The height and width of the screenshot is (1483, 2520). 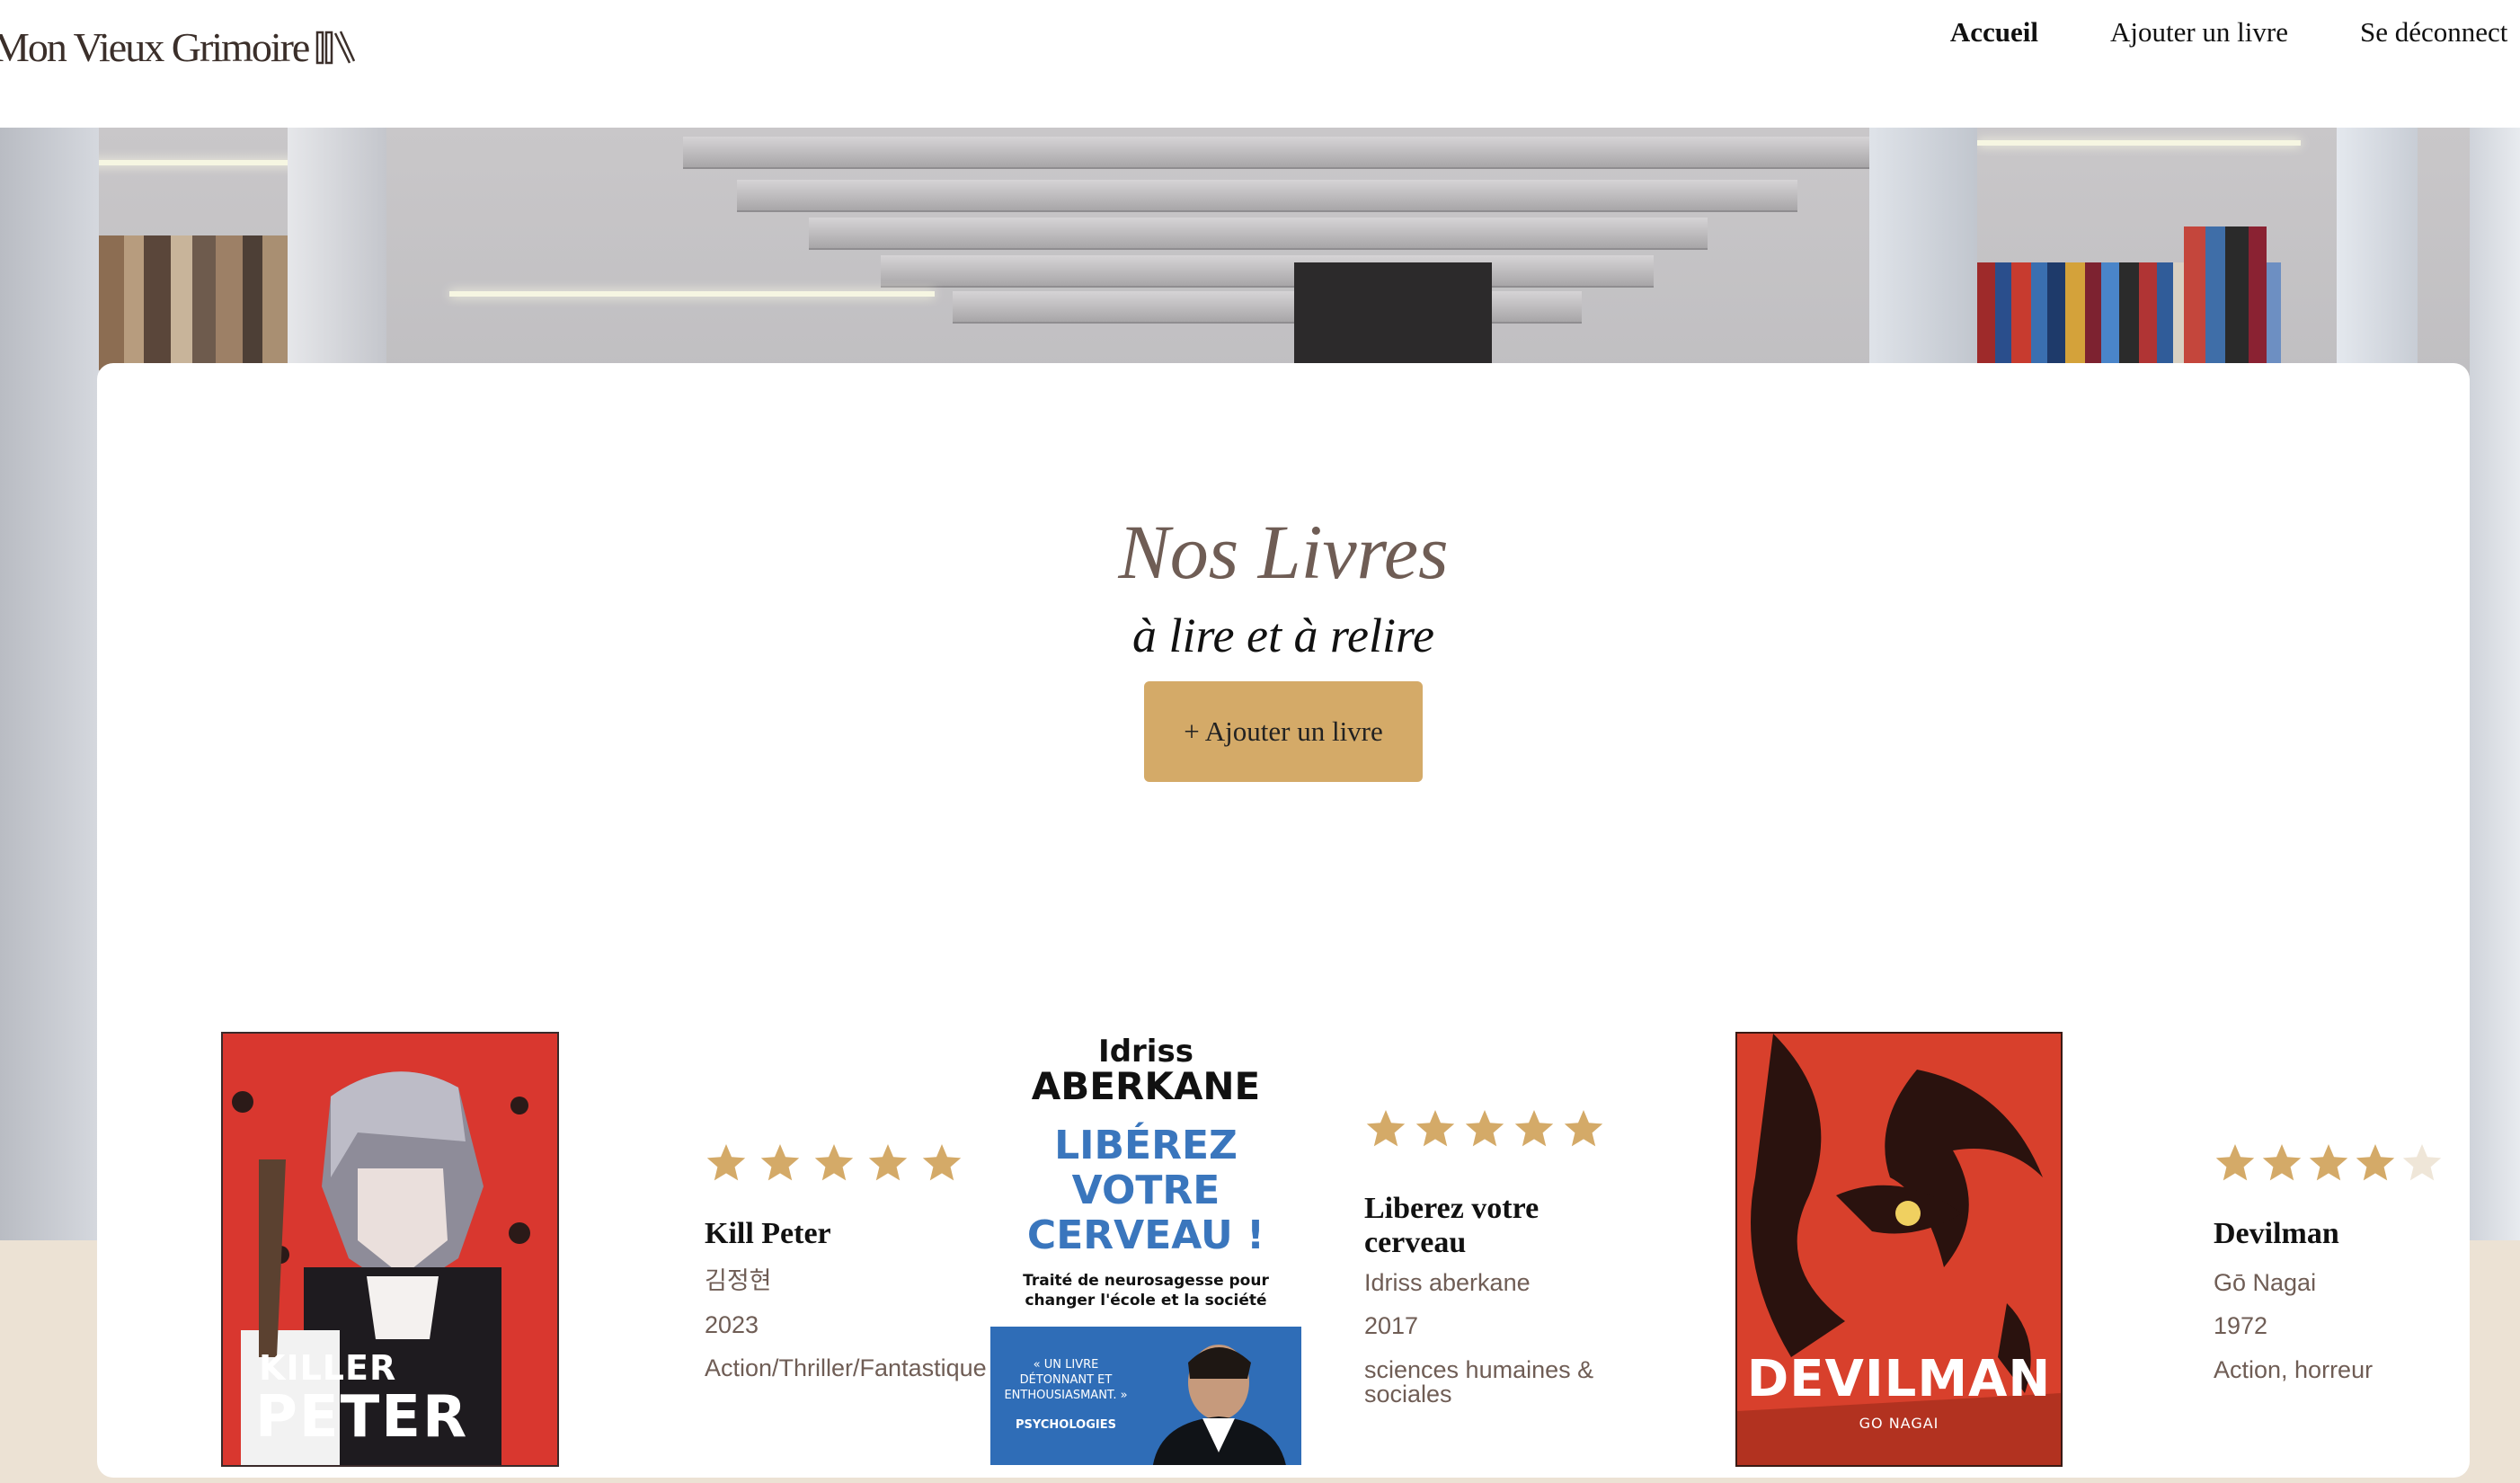 I want to click on book-year: 2023, so click(x=732, y=1324).